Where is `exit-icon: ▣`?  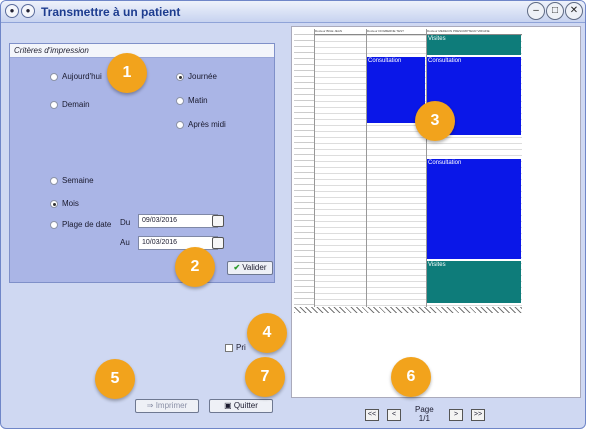
exit-icon: ▣ is located at coordinates (229, 405).